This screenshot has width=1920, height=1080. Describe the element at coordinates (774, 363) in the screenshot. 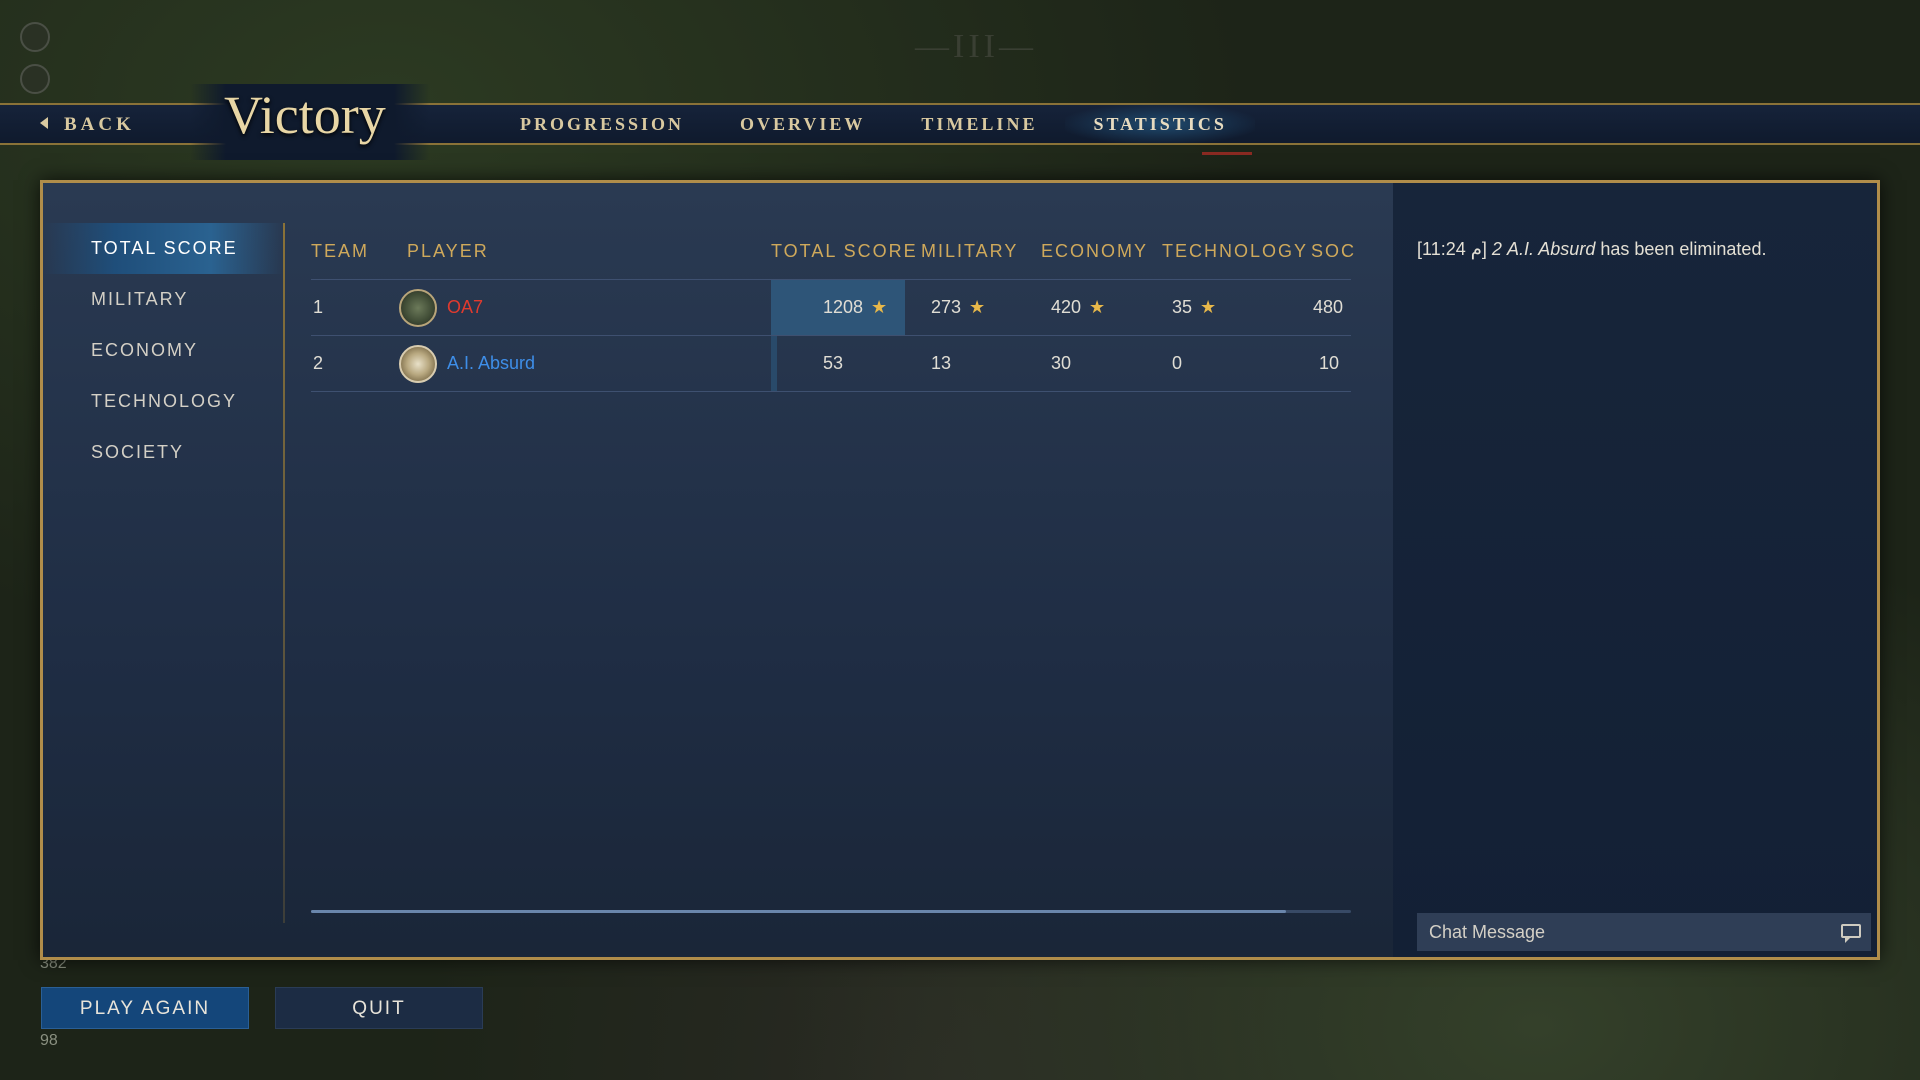

I see `column-highlight` at that location.